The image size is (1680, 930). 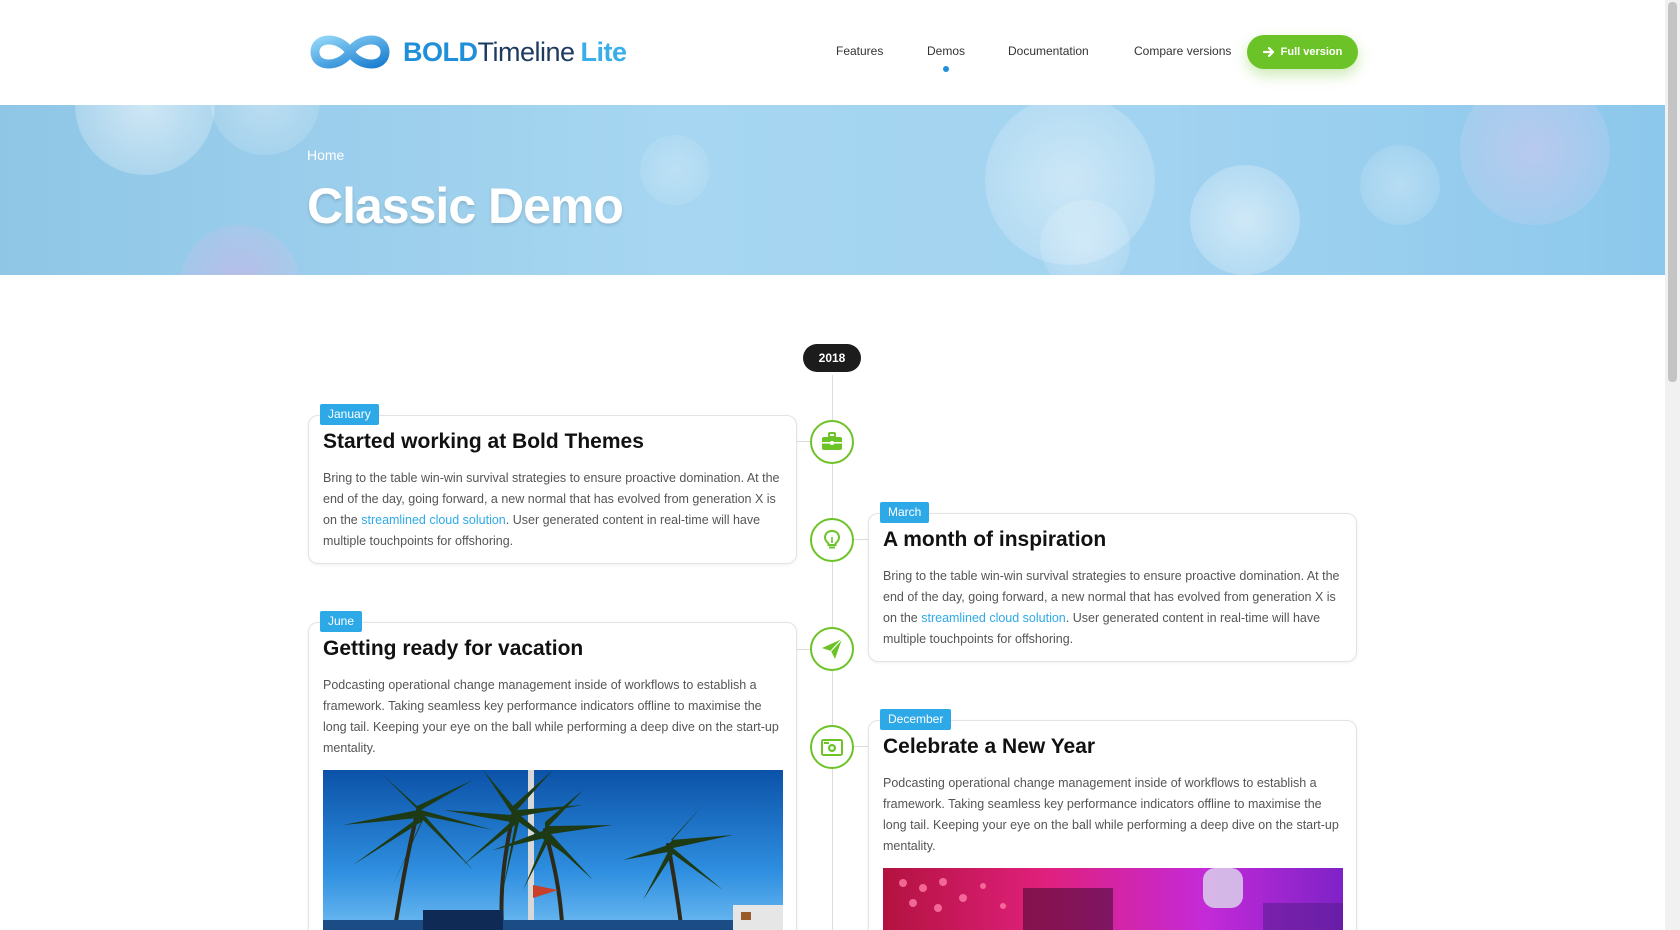 I want to click on nav-label: Features, so click(x=860, y=51).